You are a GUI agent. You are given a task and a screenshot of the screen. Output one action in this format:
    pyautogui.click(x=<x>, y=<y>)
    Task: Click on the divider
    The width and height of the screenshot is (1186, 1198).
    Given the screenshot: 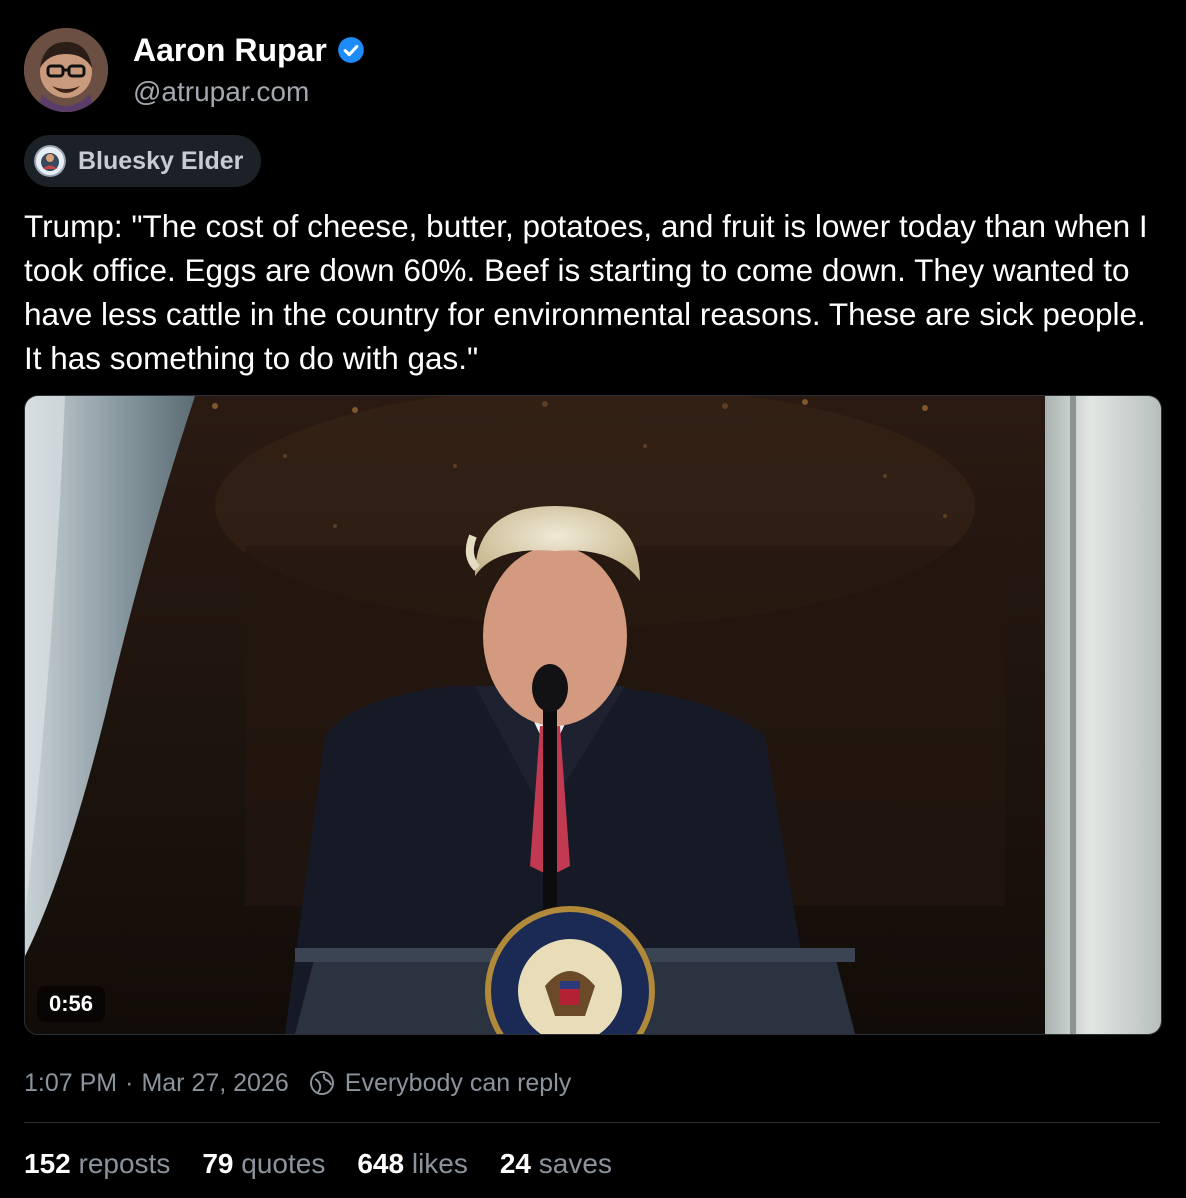 What is the action you would take?
    pyautogui.click(x=592, y=1122)
    